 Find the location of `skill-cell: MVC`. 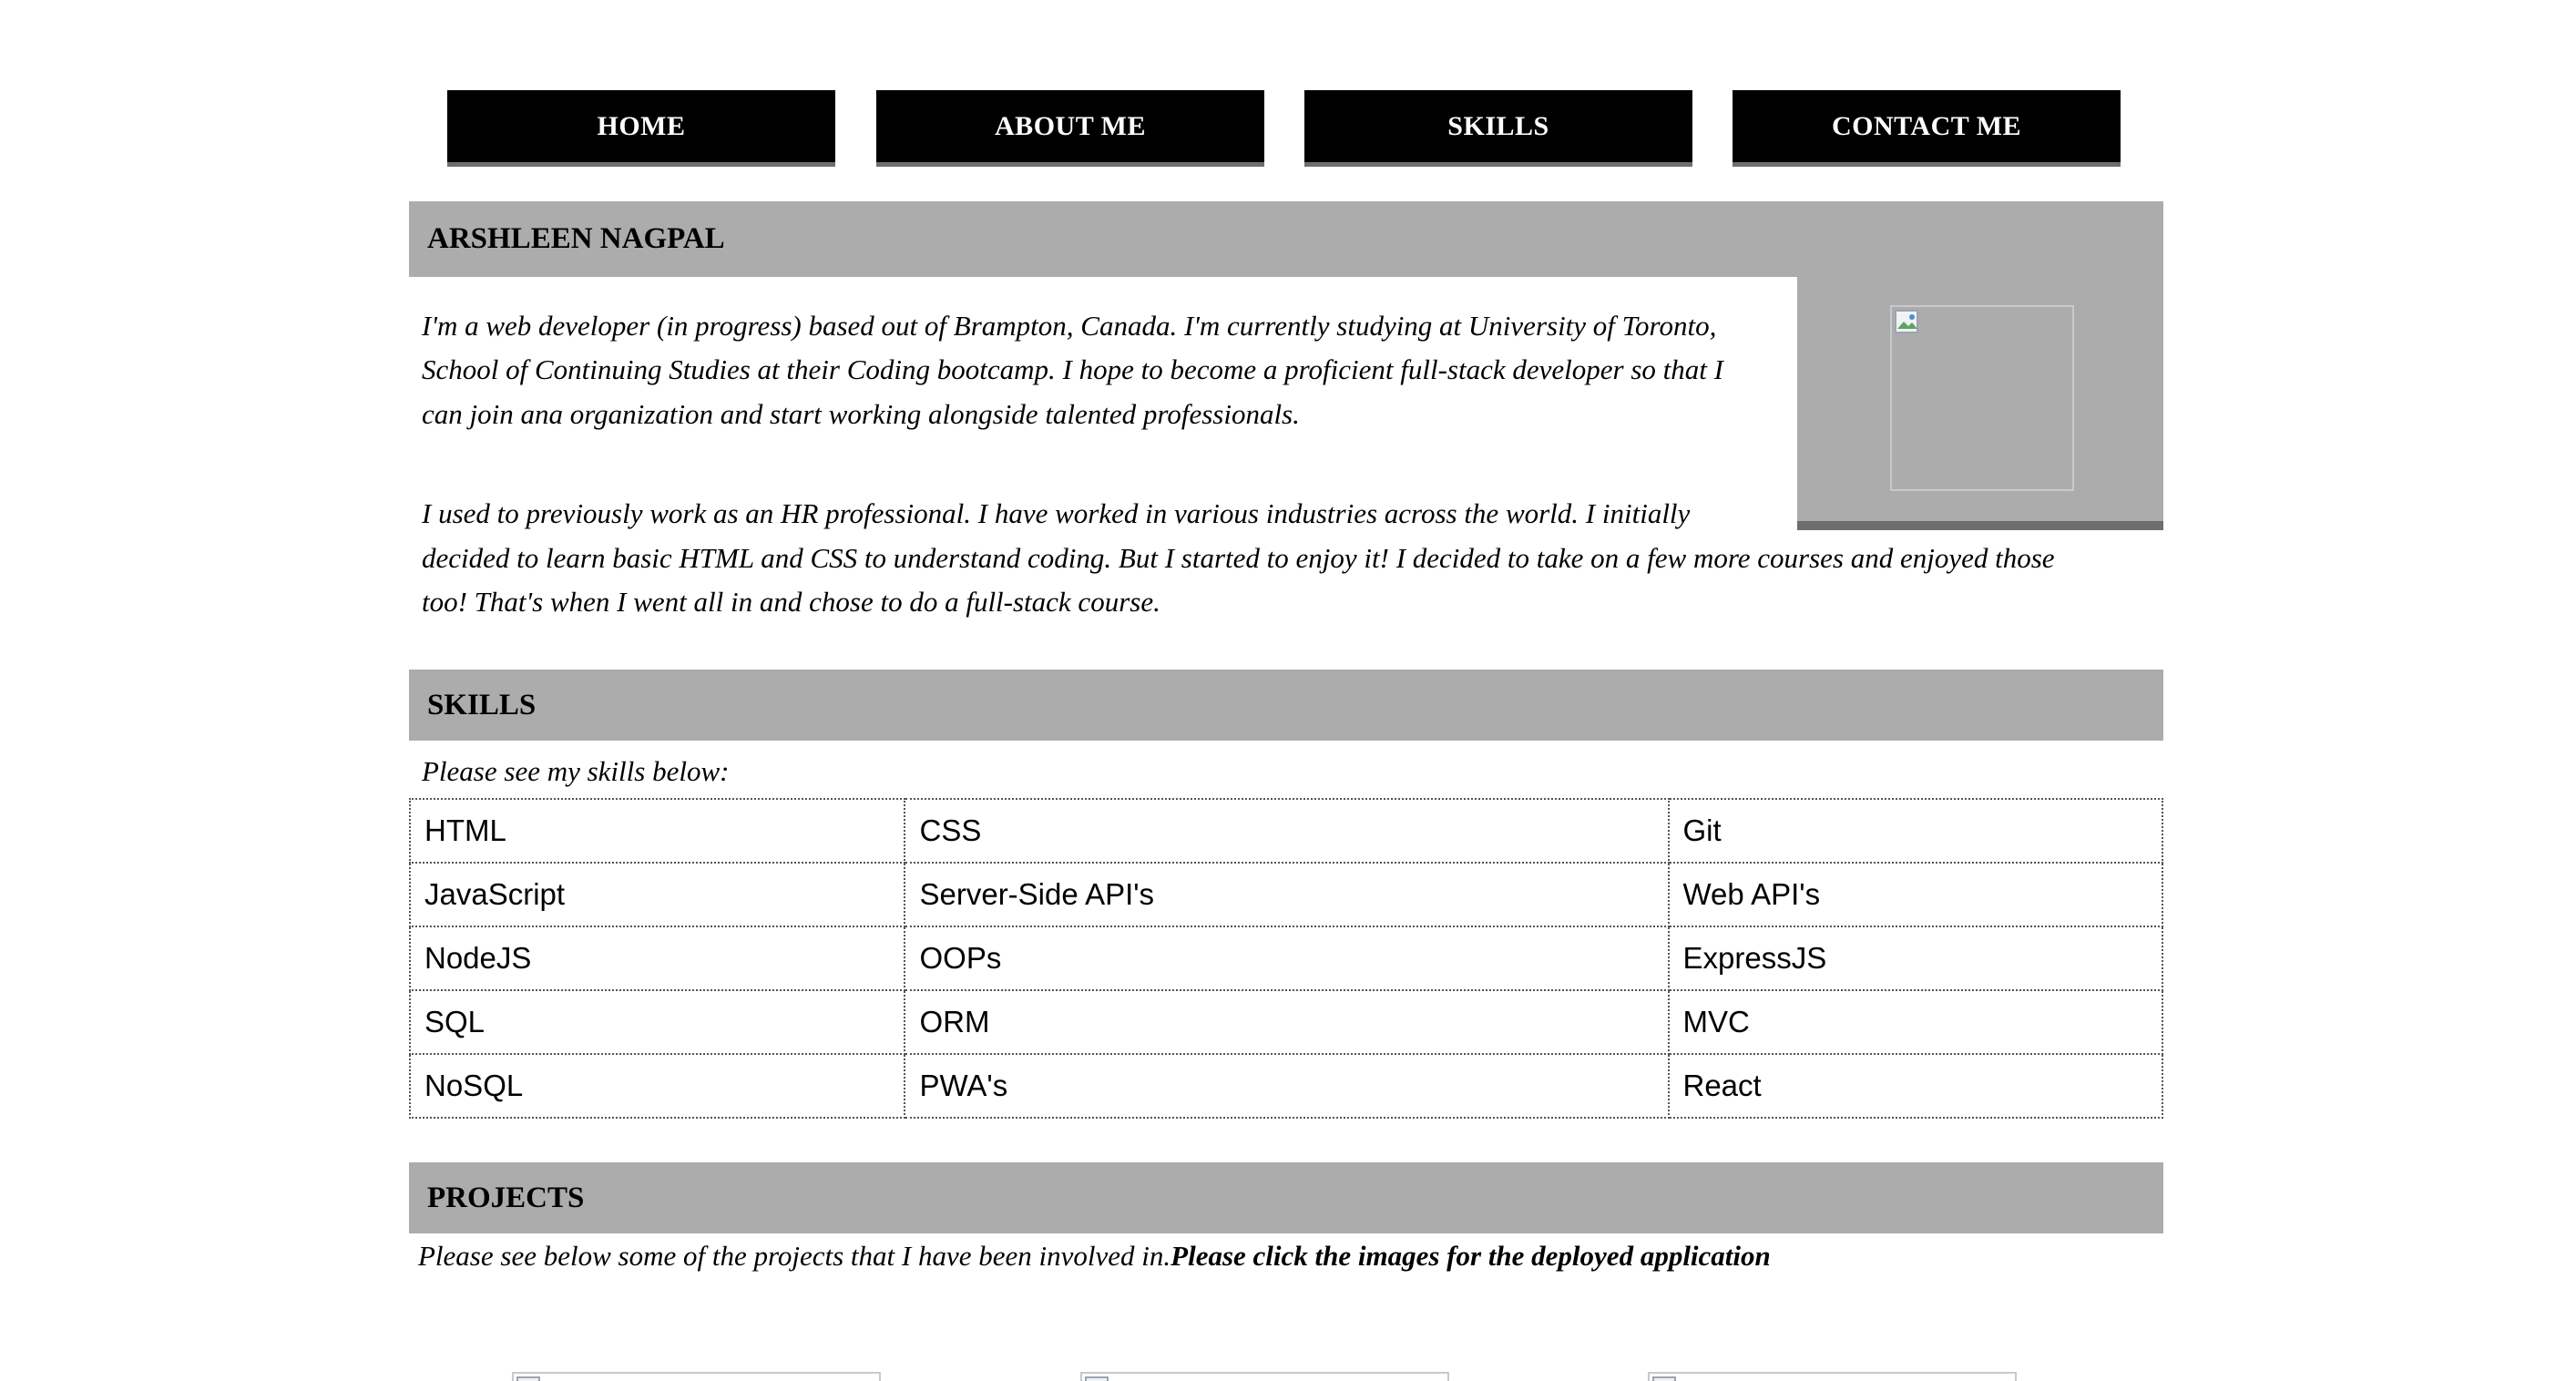

skill-cell: MVC is located at coordinates (1915, 1022).